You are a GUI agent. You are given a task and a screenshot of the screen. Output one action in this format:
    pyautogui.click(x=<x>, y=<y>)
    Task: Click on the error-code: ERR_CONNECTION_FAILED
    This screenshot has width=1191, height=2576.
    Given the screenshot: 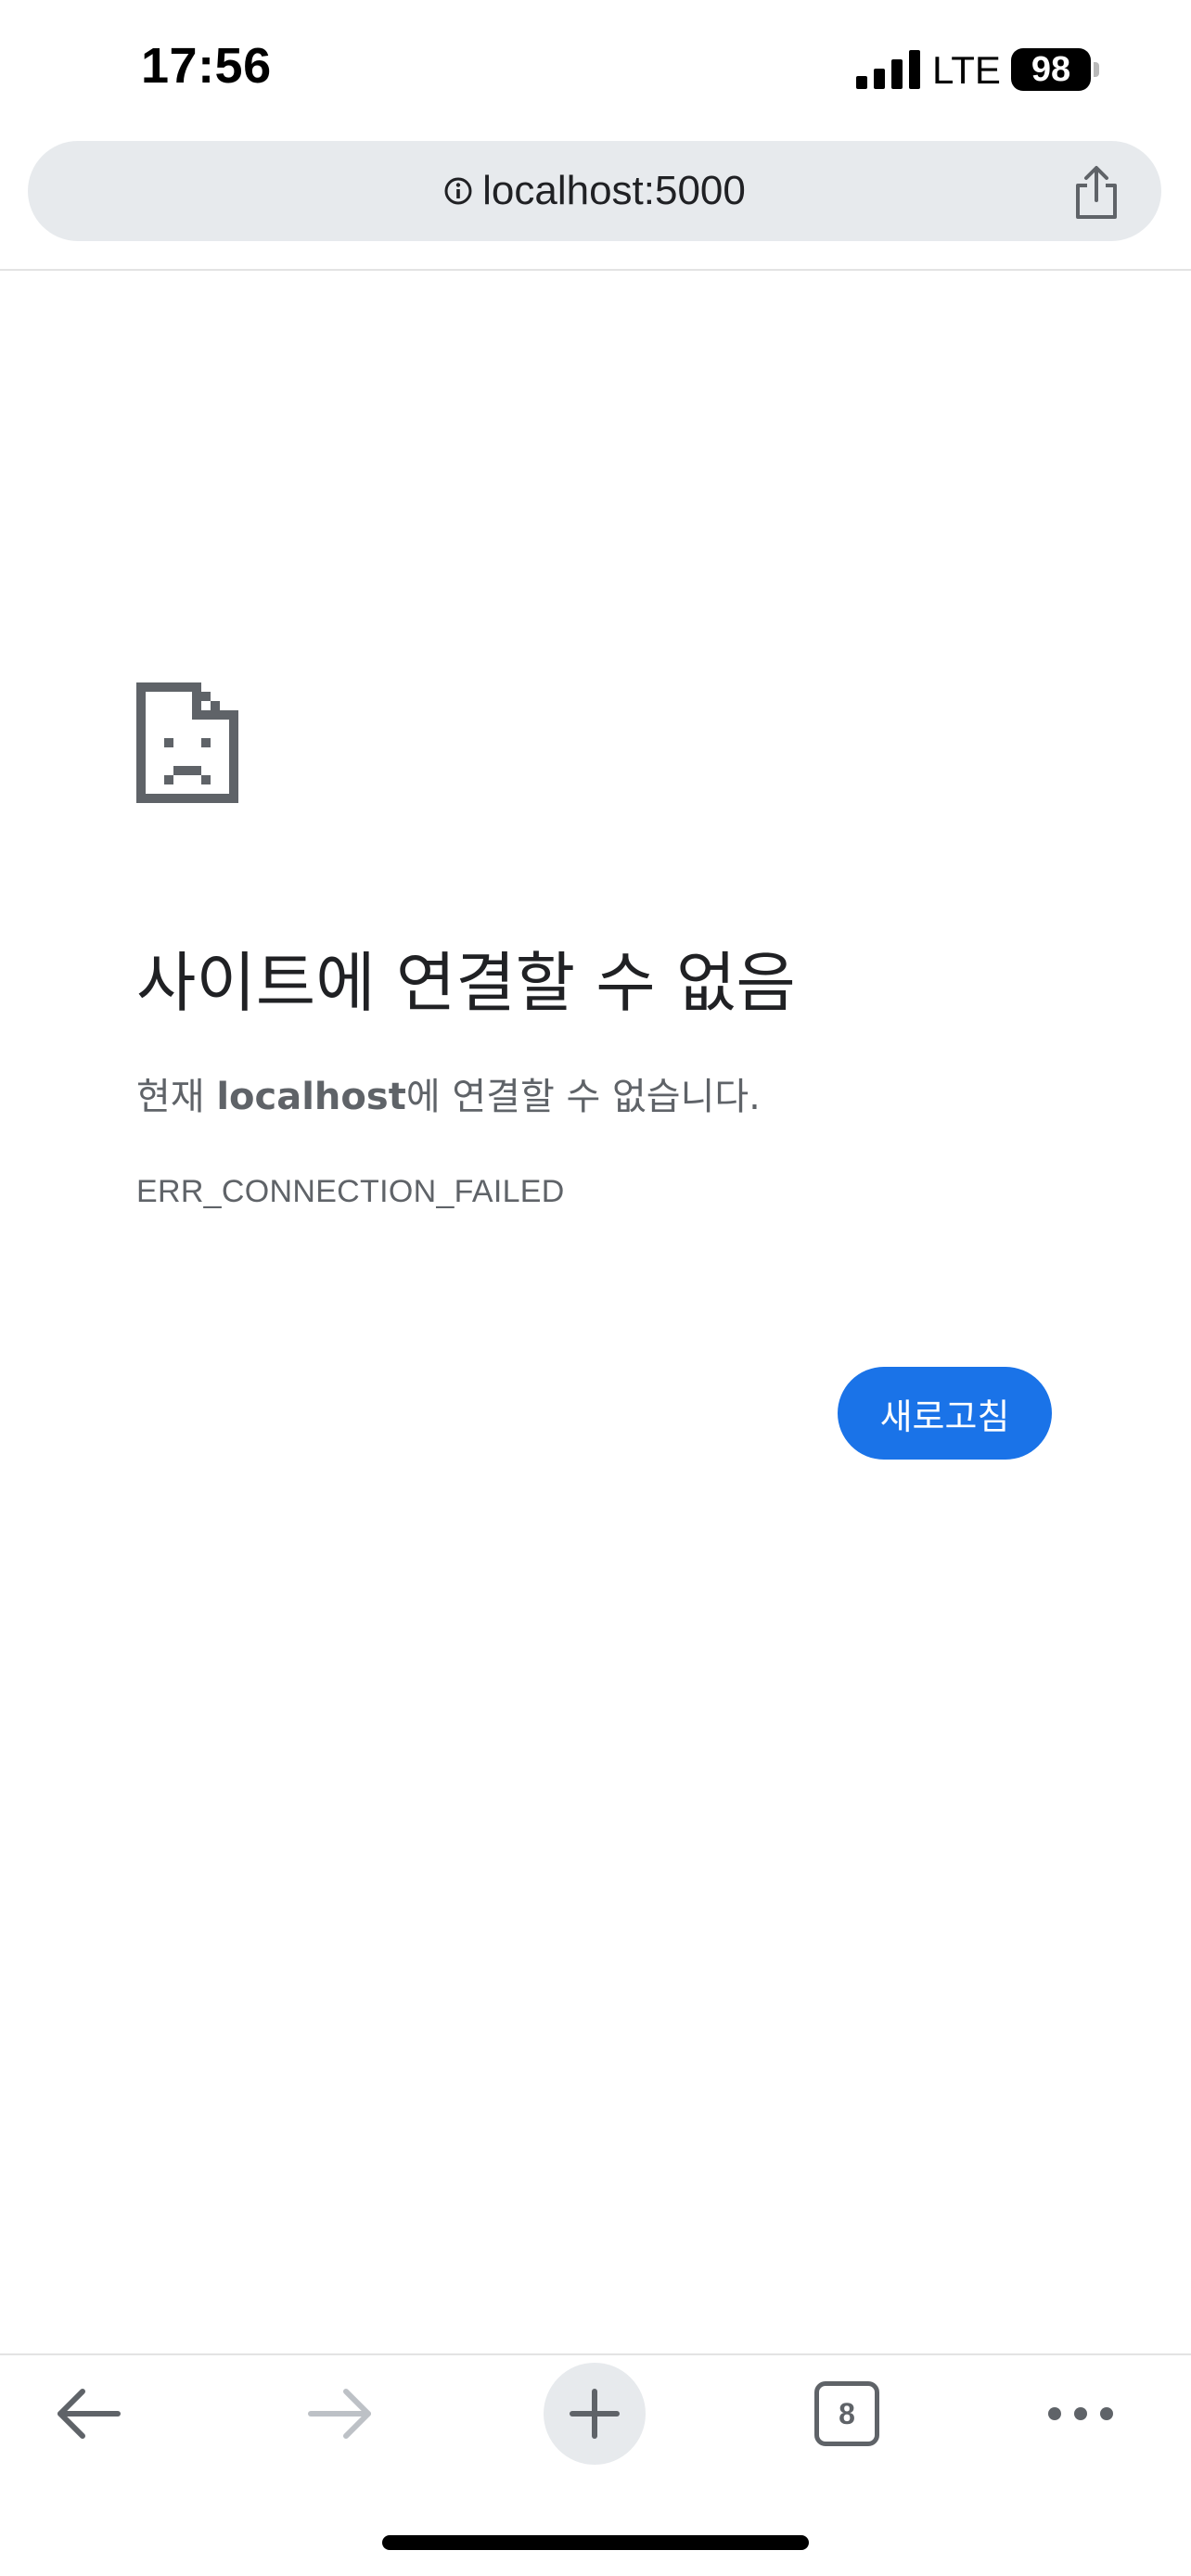 What is the action you would take?
    pyautogui.click(x=350, y=1191)
    